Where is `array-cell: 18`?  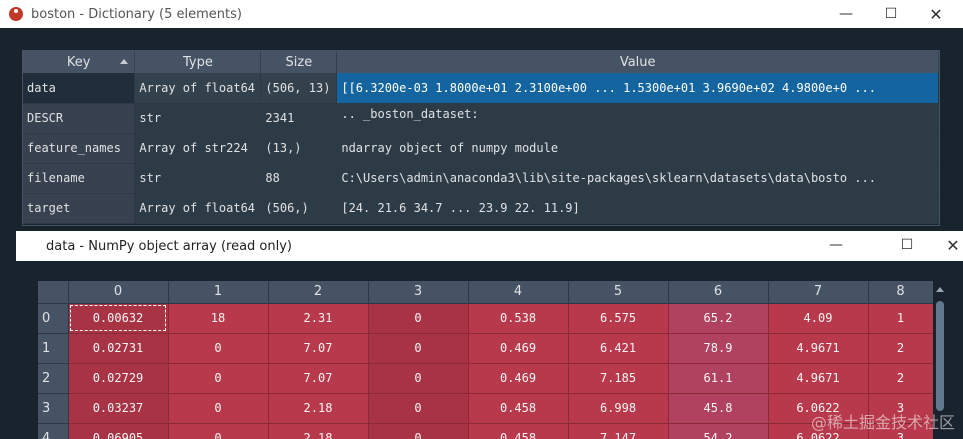
array-cell: 18 is located at coordinates (218, 318).